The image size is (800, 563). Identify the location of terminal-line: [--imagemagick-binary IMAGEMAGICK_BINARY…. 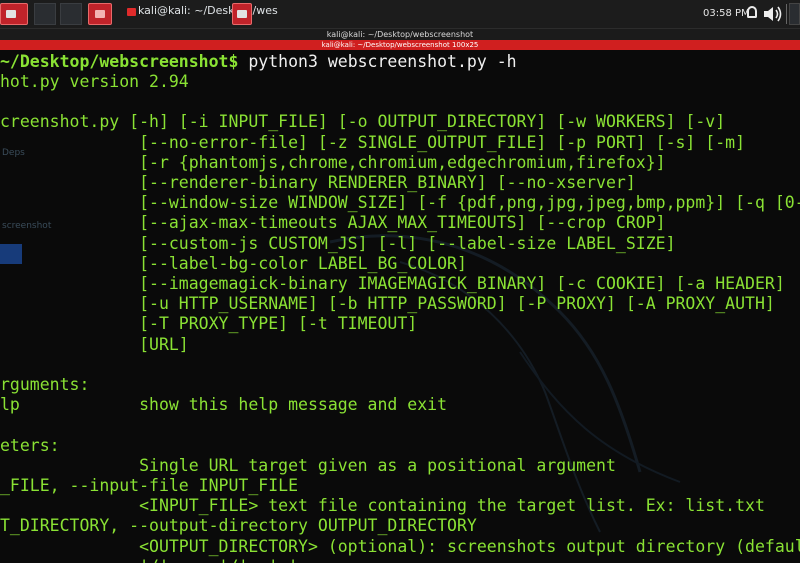
(392, 283).